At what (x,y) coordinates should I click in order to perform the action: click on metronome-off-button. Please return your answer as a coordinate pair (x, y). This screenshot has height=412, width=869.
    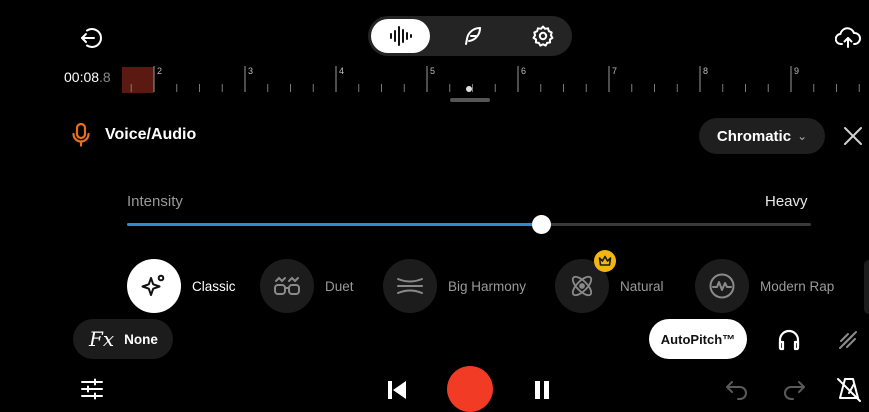
    Looking at the image, I should click on (849, 389).